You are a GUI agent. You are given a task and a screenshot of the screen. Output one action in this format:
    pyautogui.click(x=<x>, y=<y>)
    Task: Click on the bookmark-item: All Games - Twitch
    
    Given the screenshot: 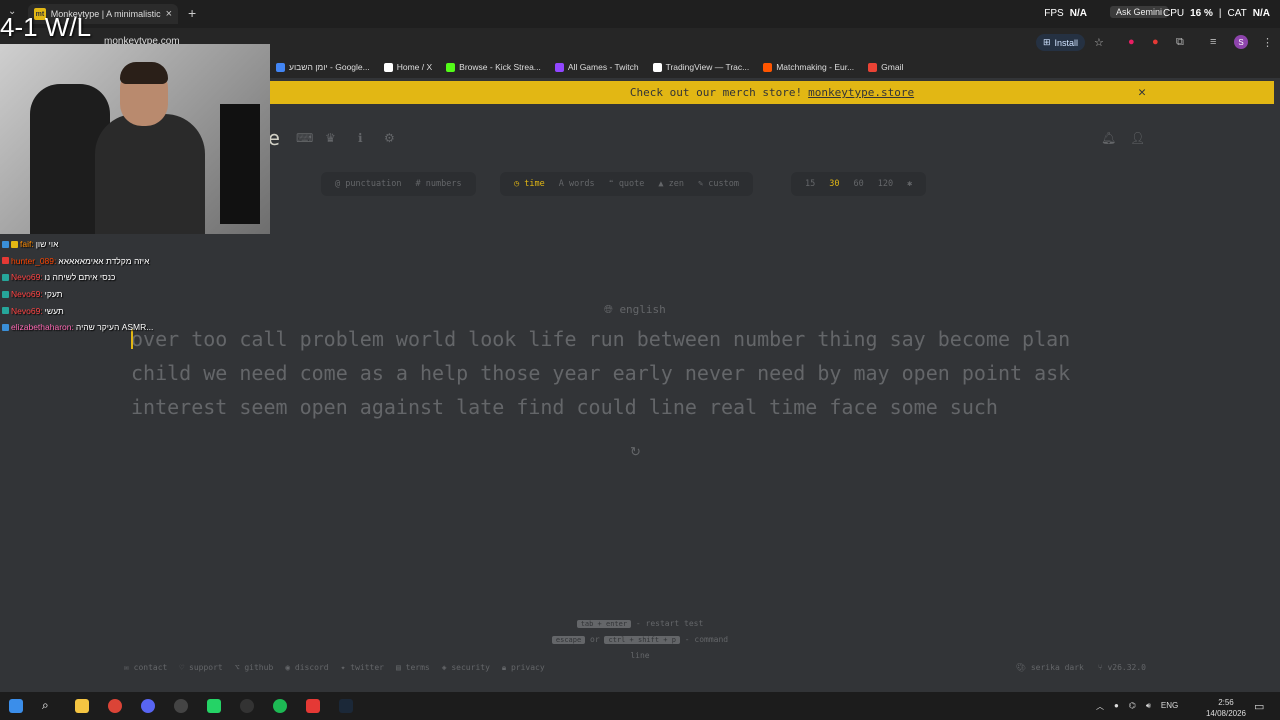 What is the action you would take?
    pyautogui.click(x=596, y=67)
    